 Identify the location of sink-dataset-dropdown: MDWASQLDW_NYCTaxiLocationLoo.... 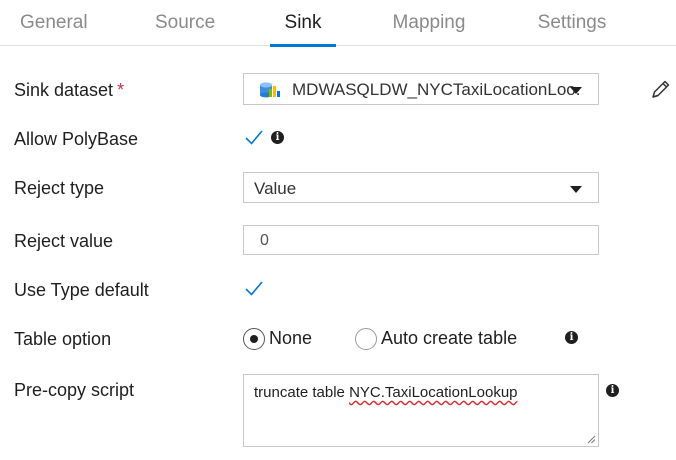
(421, 89).